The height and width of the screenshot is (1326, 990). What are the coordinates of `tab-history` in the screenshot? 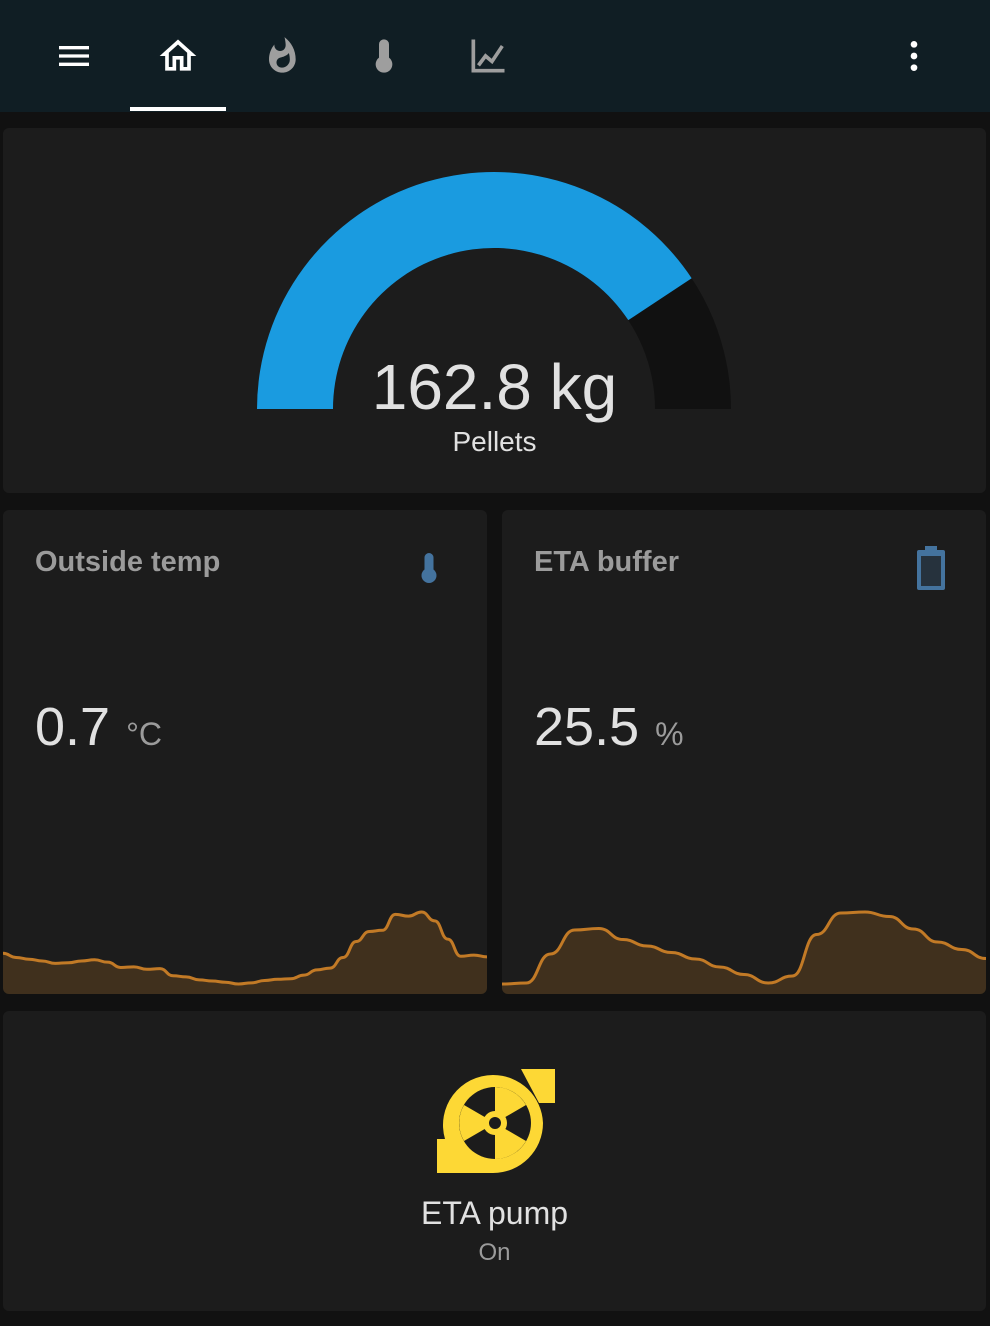 It's located at (488, 56).